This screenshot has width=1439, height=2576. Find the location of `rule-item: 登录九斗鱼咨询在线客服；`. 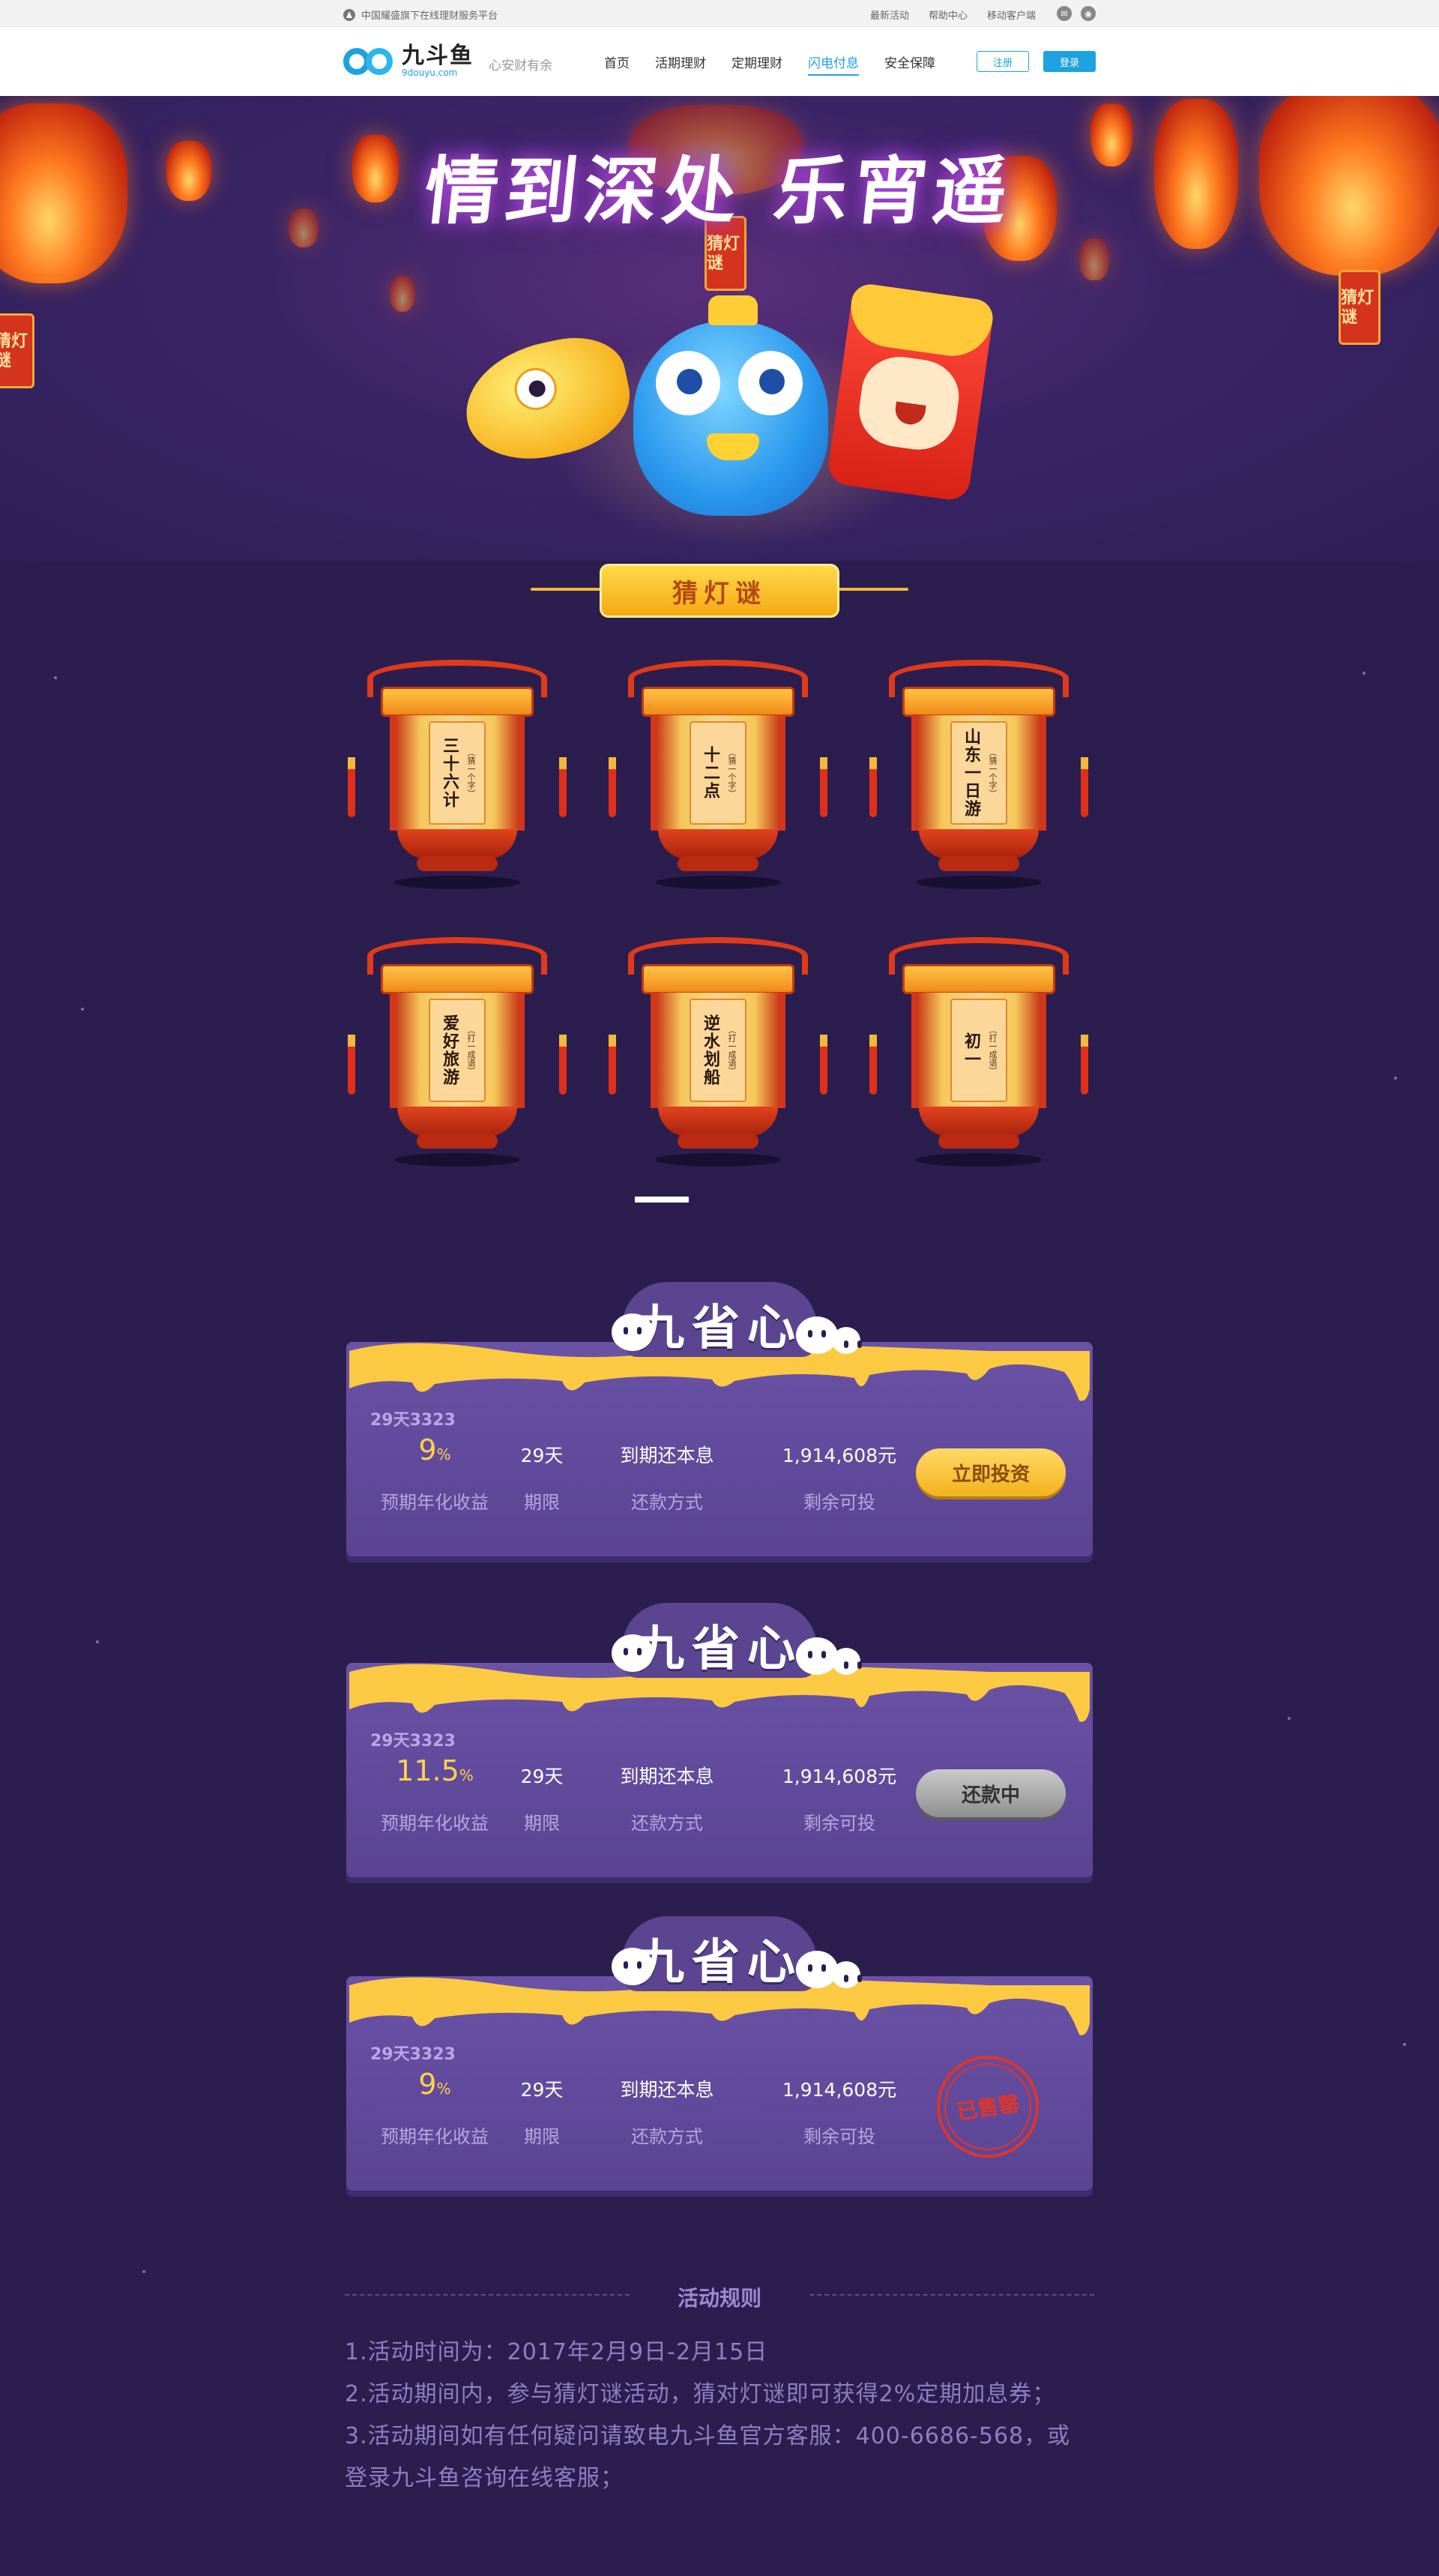

rule-item: 登录九斗鱼咨询在线客服； is located at coordinates (484, 2478).